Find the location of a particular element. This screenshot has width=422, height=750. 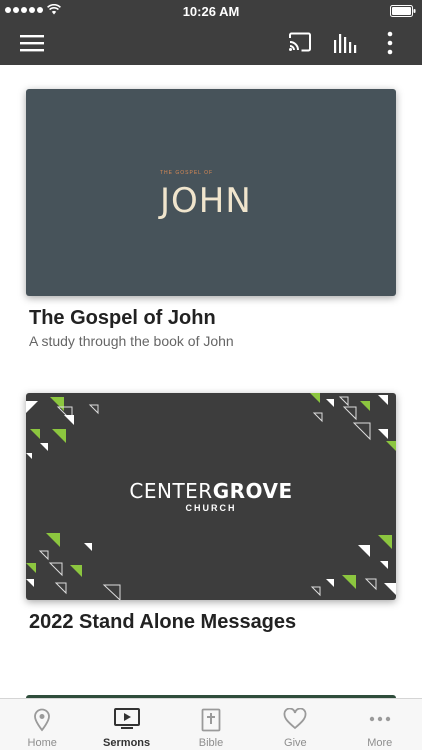

status-bar: 10:26 AM is located at coordinates (211, 11).